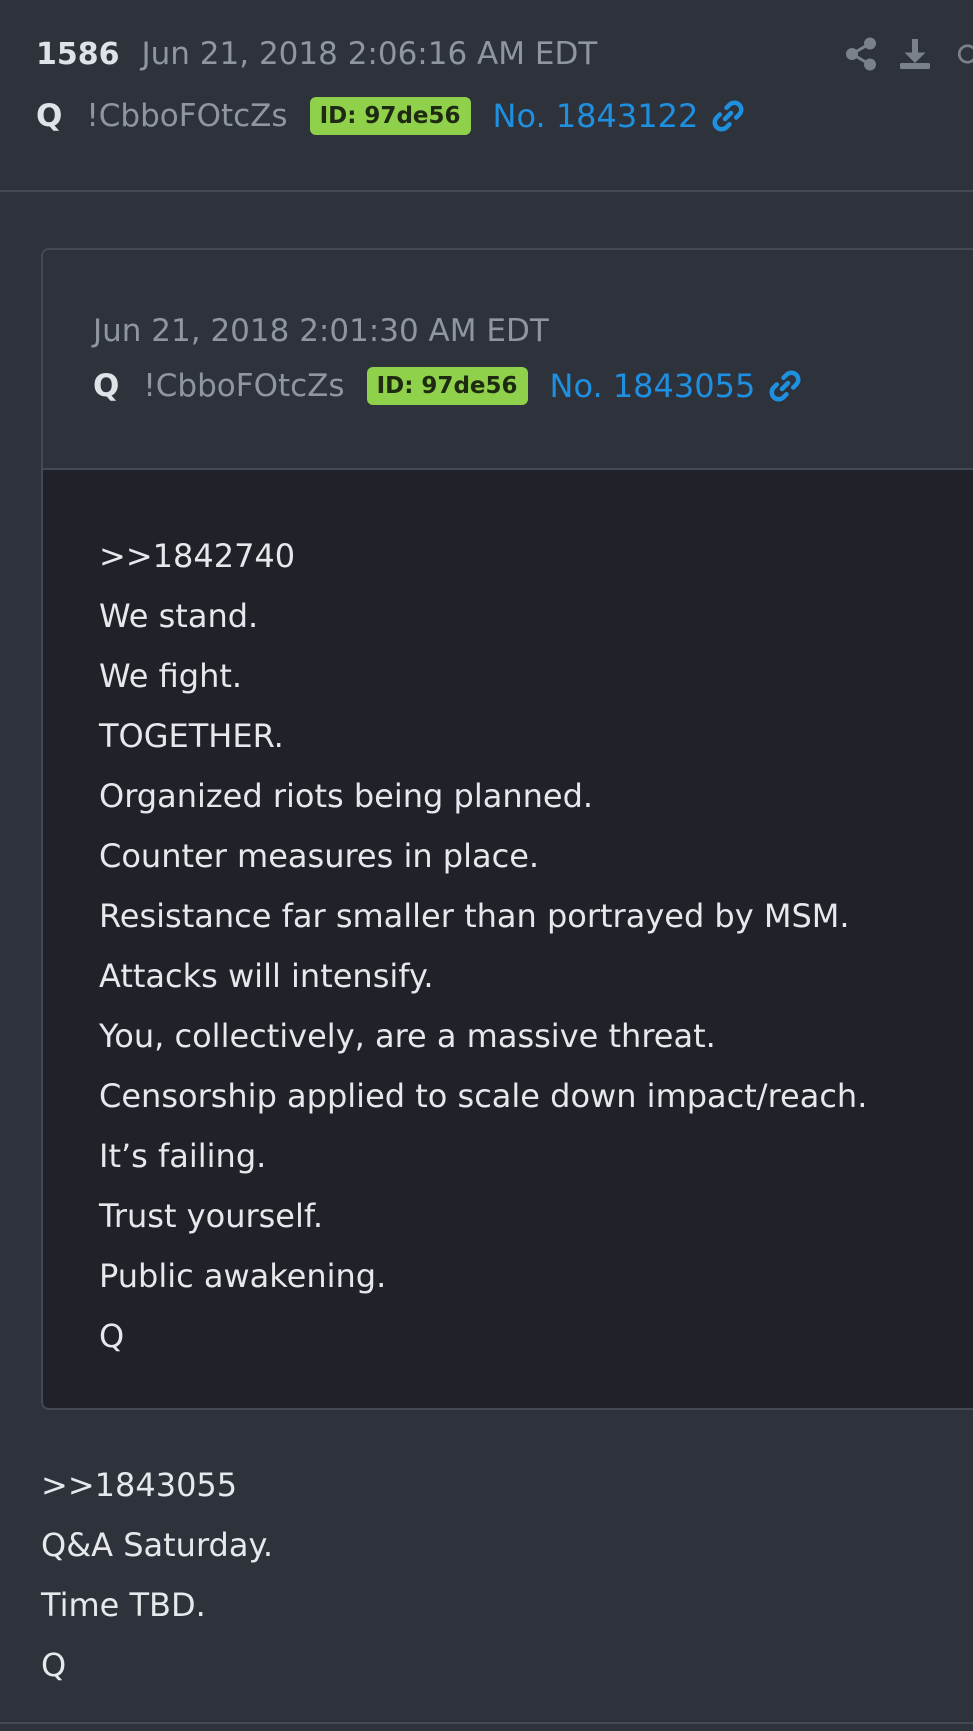  Describe the element at coordinates (191, 736) in the screenshot. I see `quoted-line: TOGETHER.` at that location.